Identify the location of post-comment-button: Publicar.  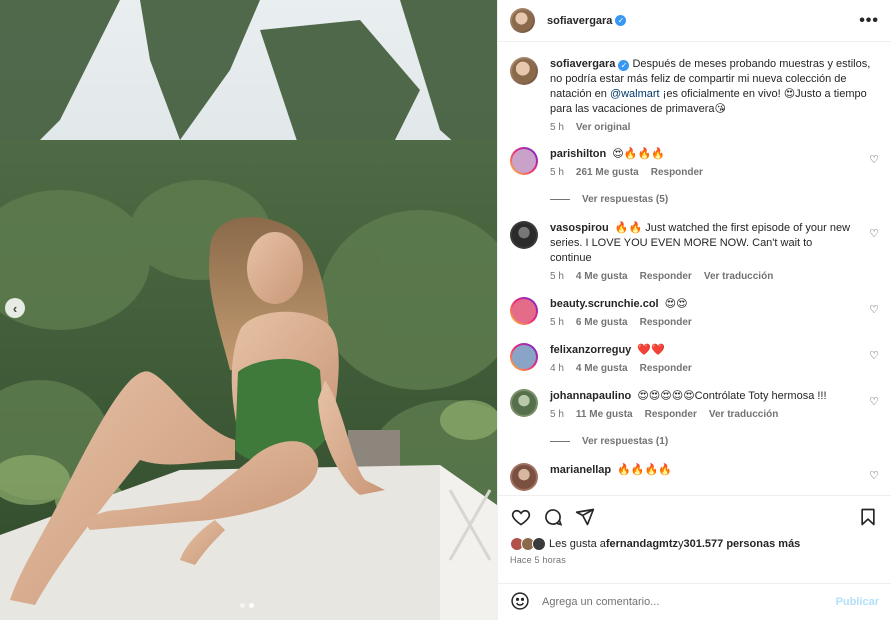
(857, 602).